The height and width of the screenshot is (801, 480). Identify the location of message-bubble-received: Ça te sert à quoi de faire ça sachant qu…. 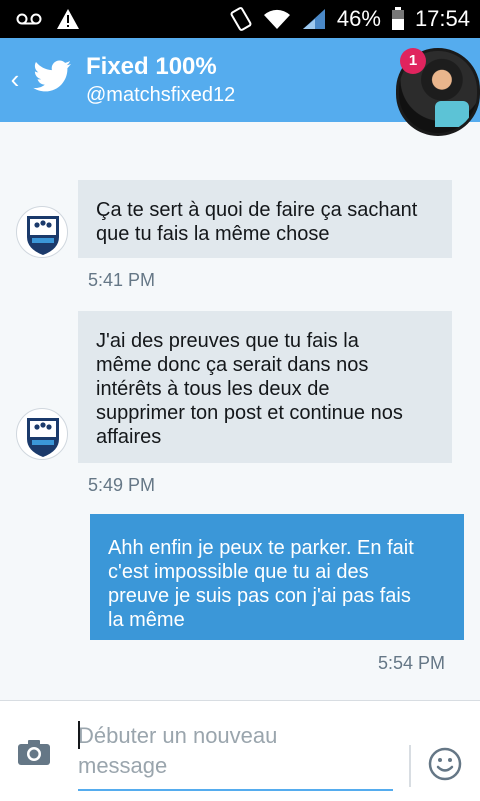
(265, 219).